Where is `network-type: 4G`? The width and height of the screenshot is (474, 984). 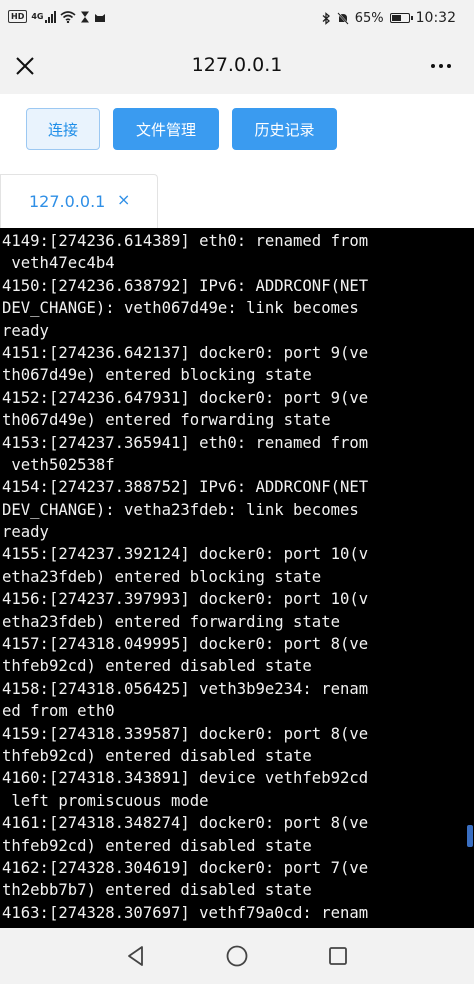
network-type: 4G is located at coordinates (37, 16).